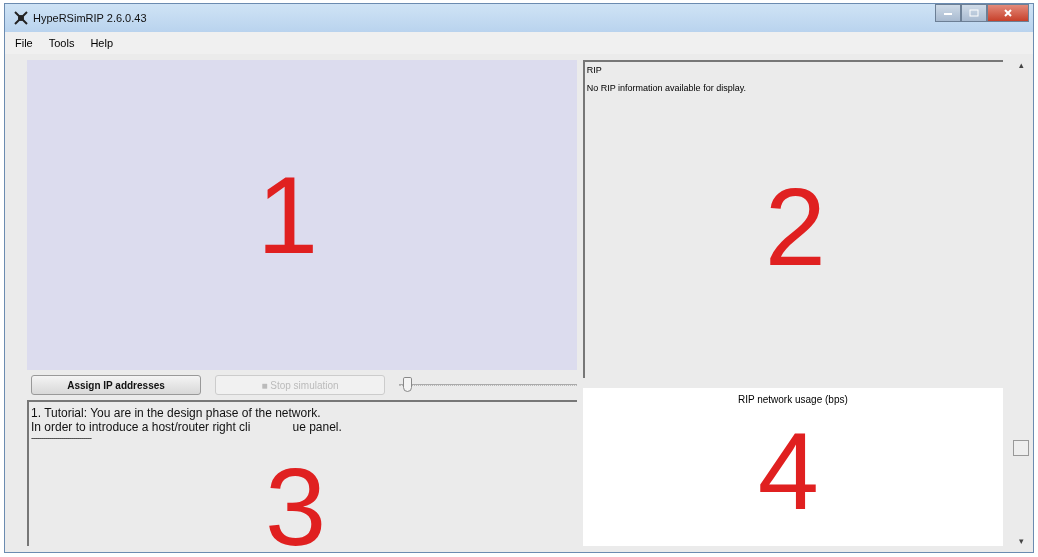 This screenshot has height=557, width=1038. Describe the element at coordinates (594, 70) in the screenshot. I see `panel-title: RIP` at that location.